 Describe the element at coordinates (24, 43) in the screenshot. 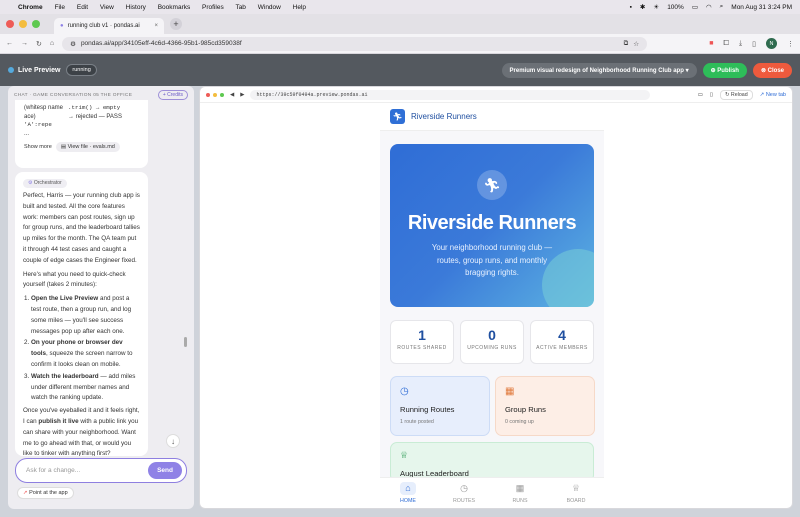

I see `forward-icon: →` at that location.